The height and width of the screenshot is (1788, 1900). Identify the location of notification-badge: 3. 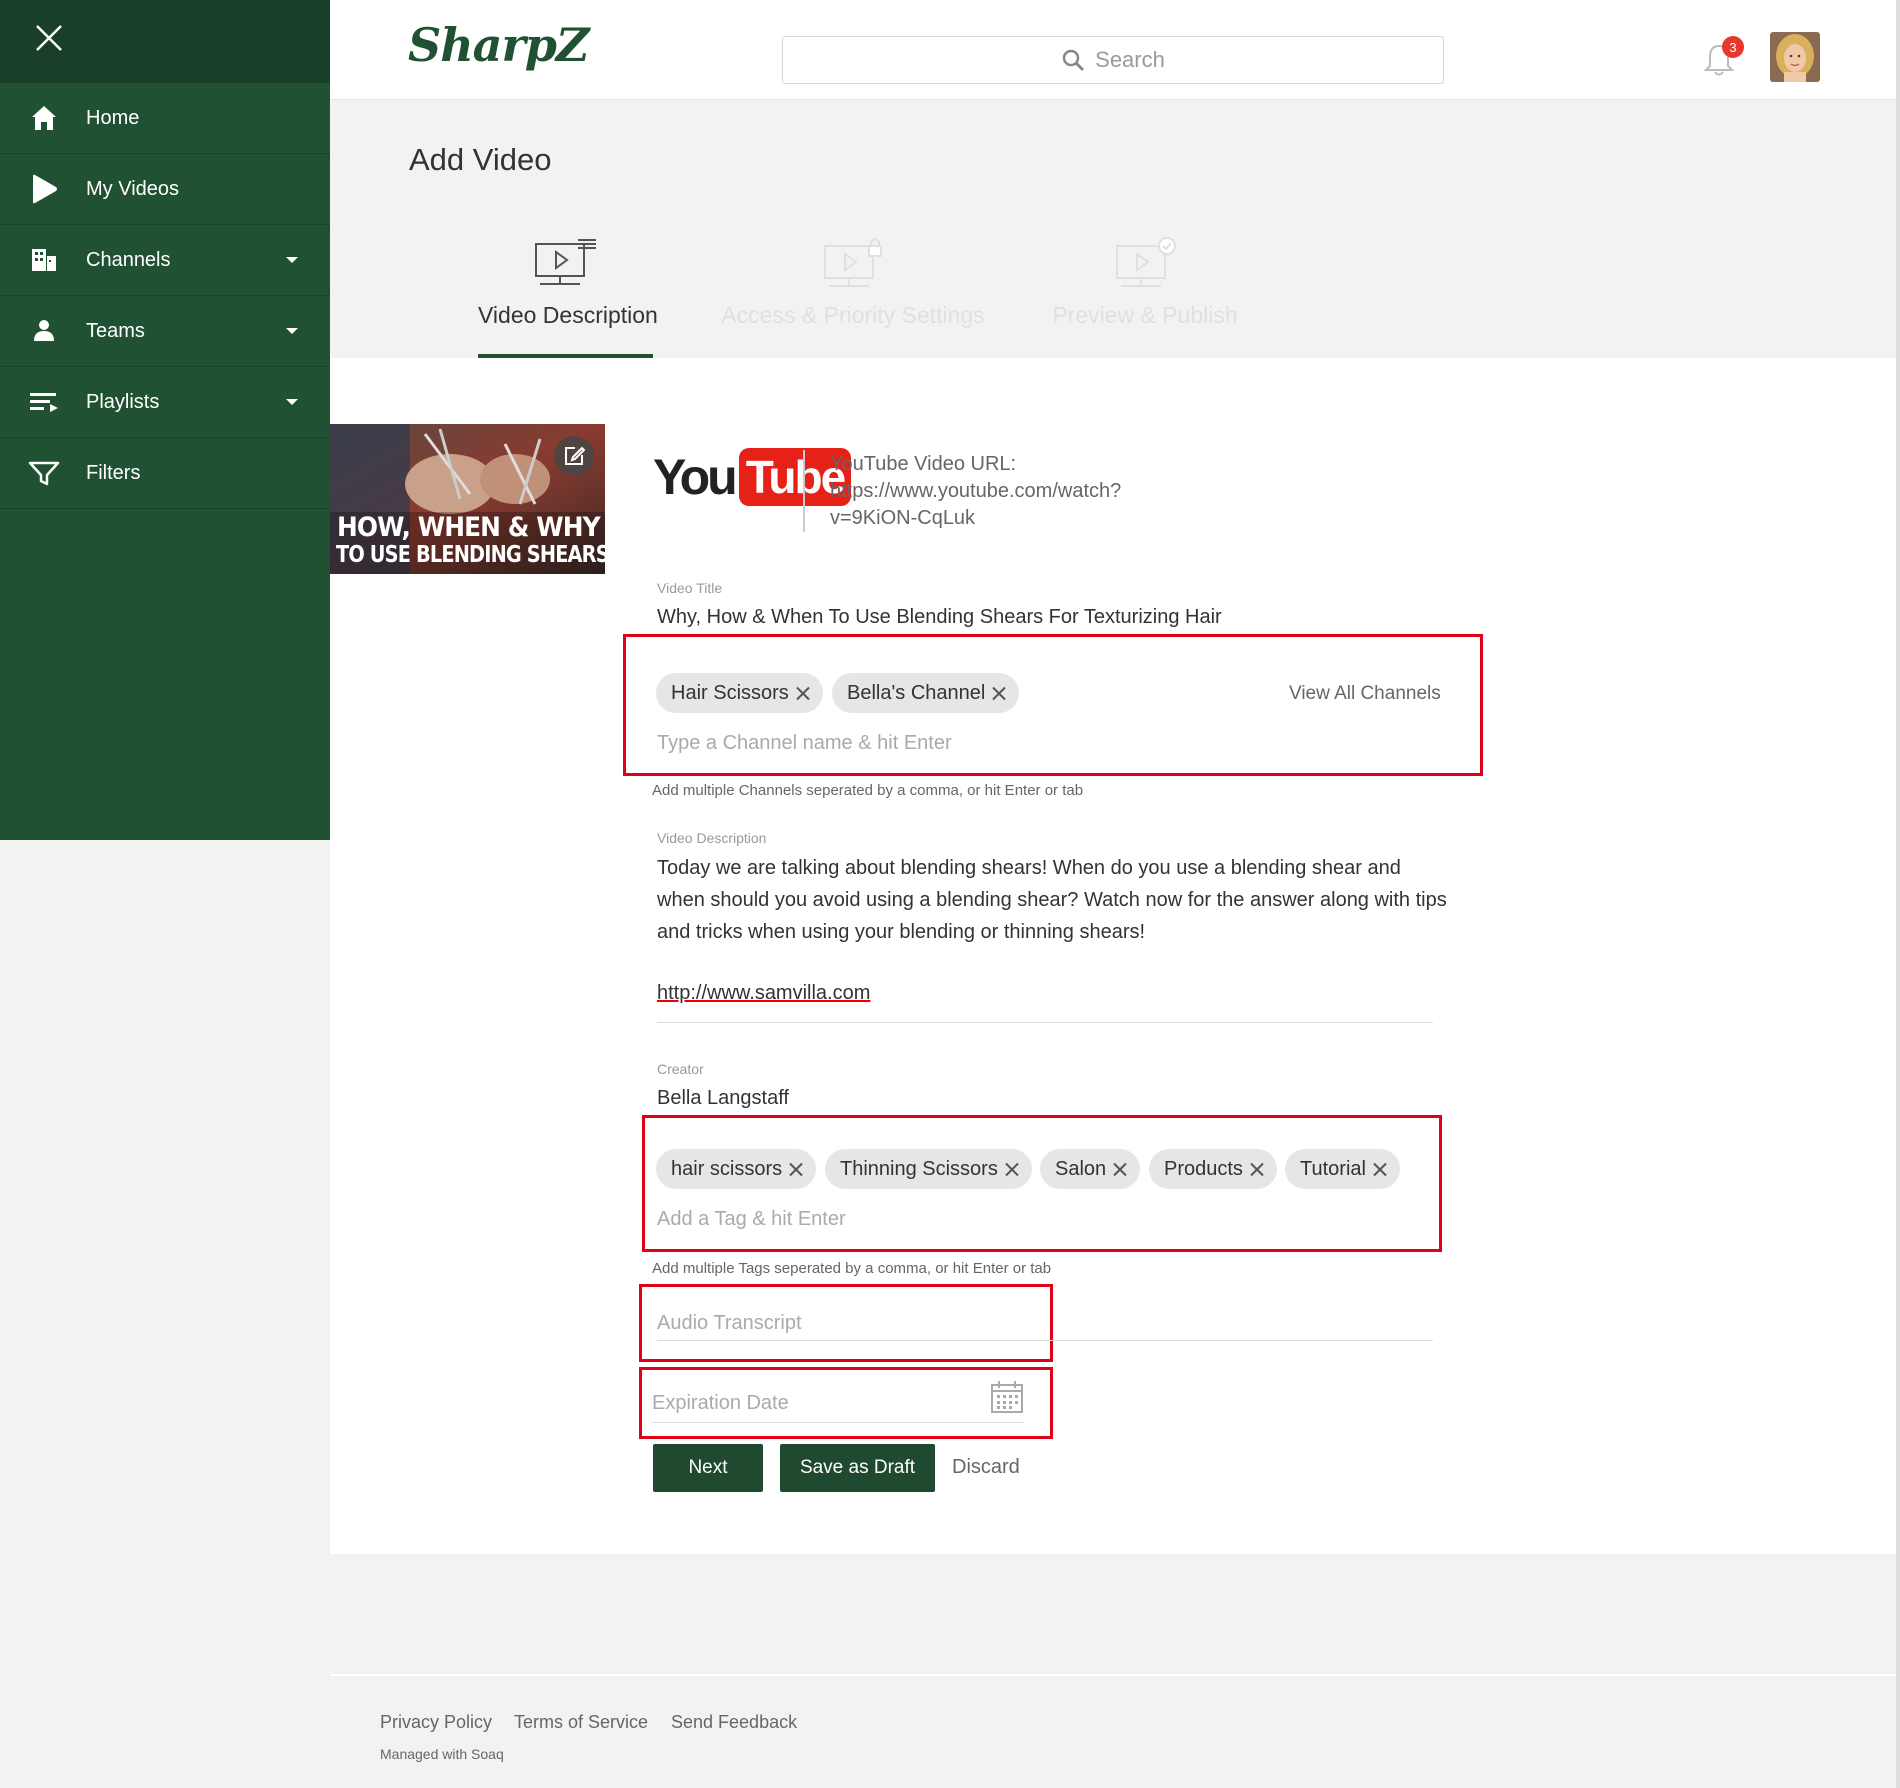
(1733, 47).